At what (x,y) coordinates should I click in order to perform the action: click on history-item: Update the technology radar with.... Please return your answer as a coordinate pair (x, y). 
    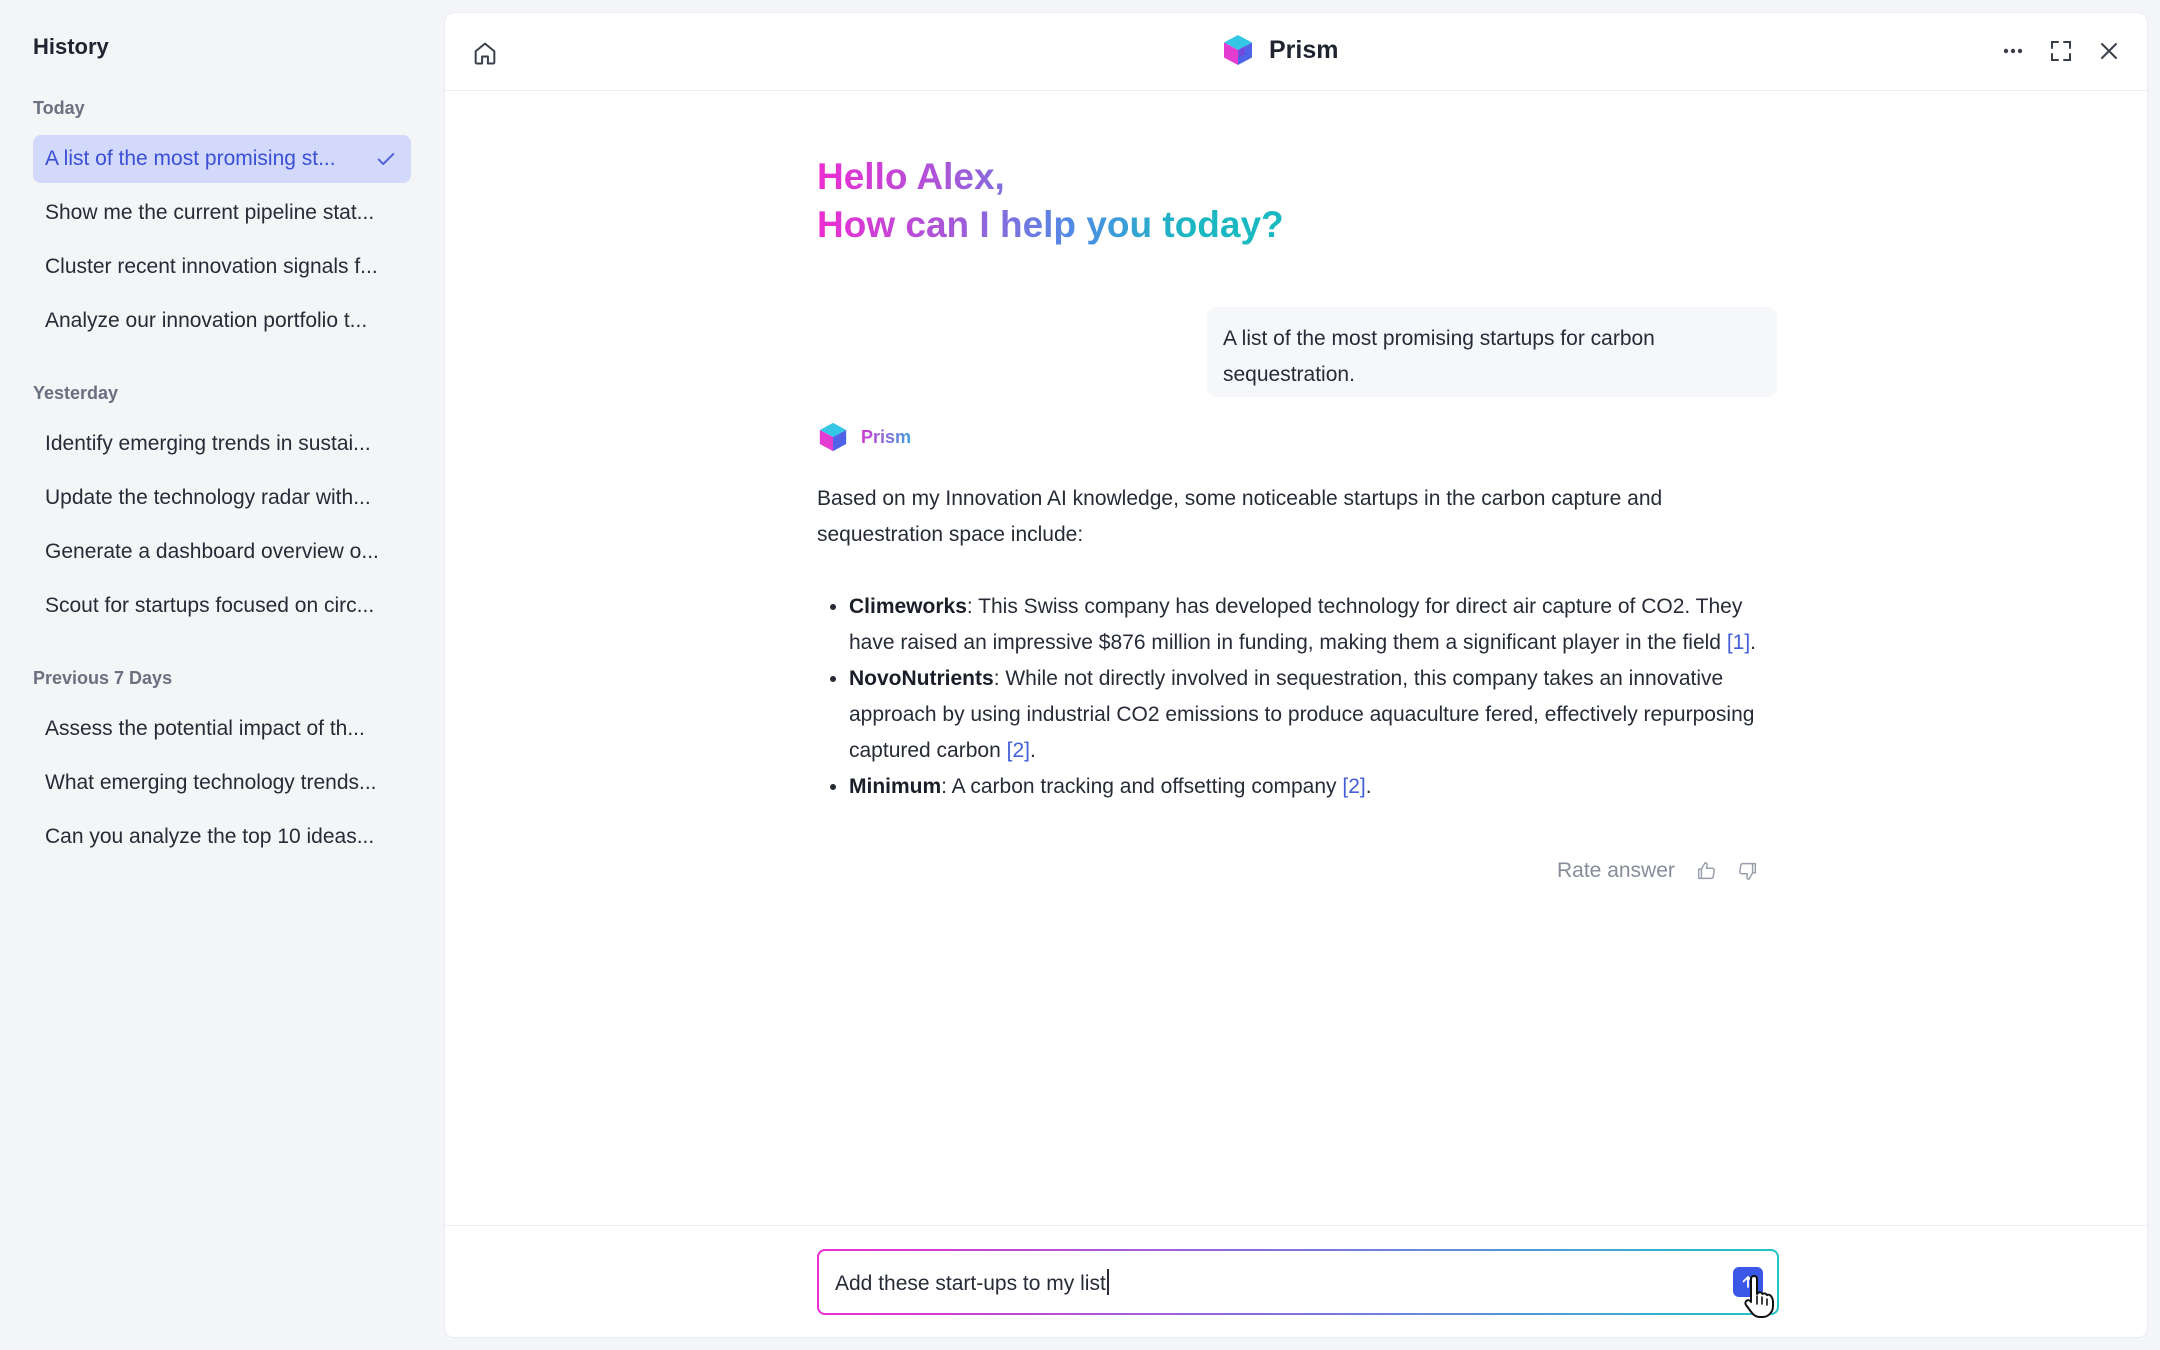
    Looking at the image, I should click on (222, 498).